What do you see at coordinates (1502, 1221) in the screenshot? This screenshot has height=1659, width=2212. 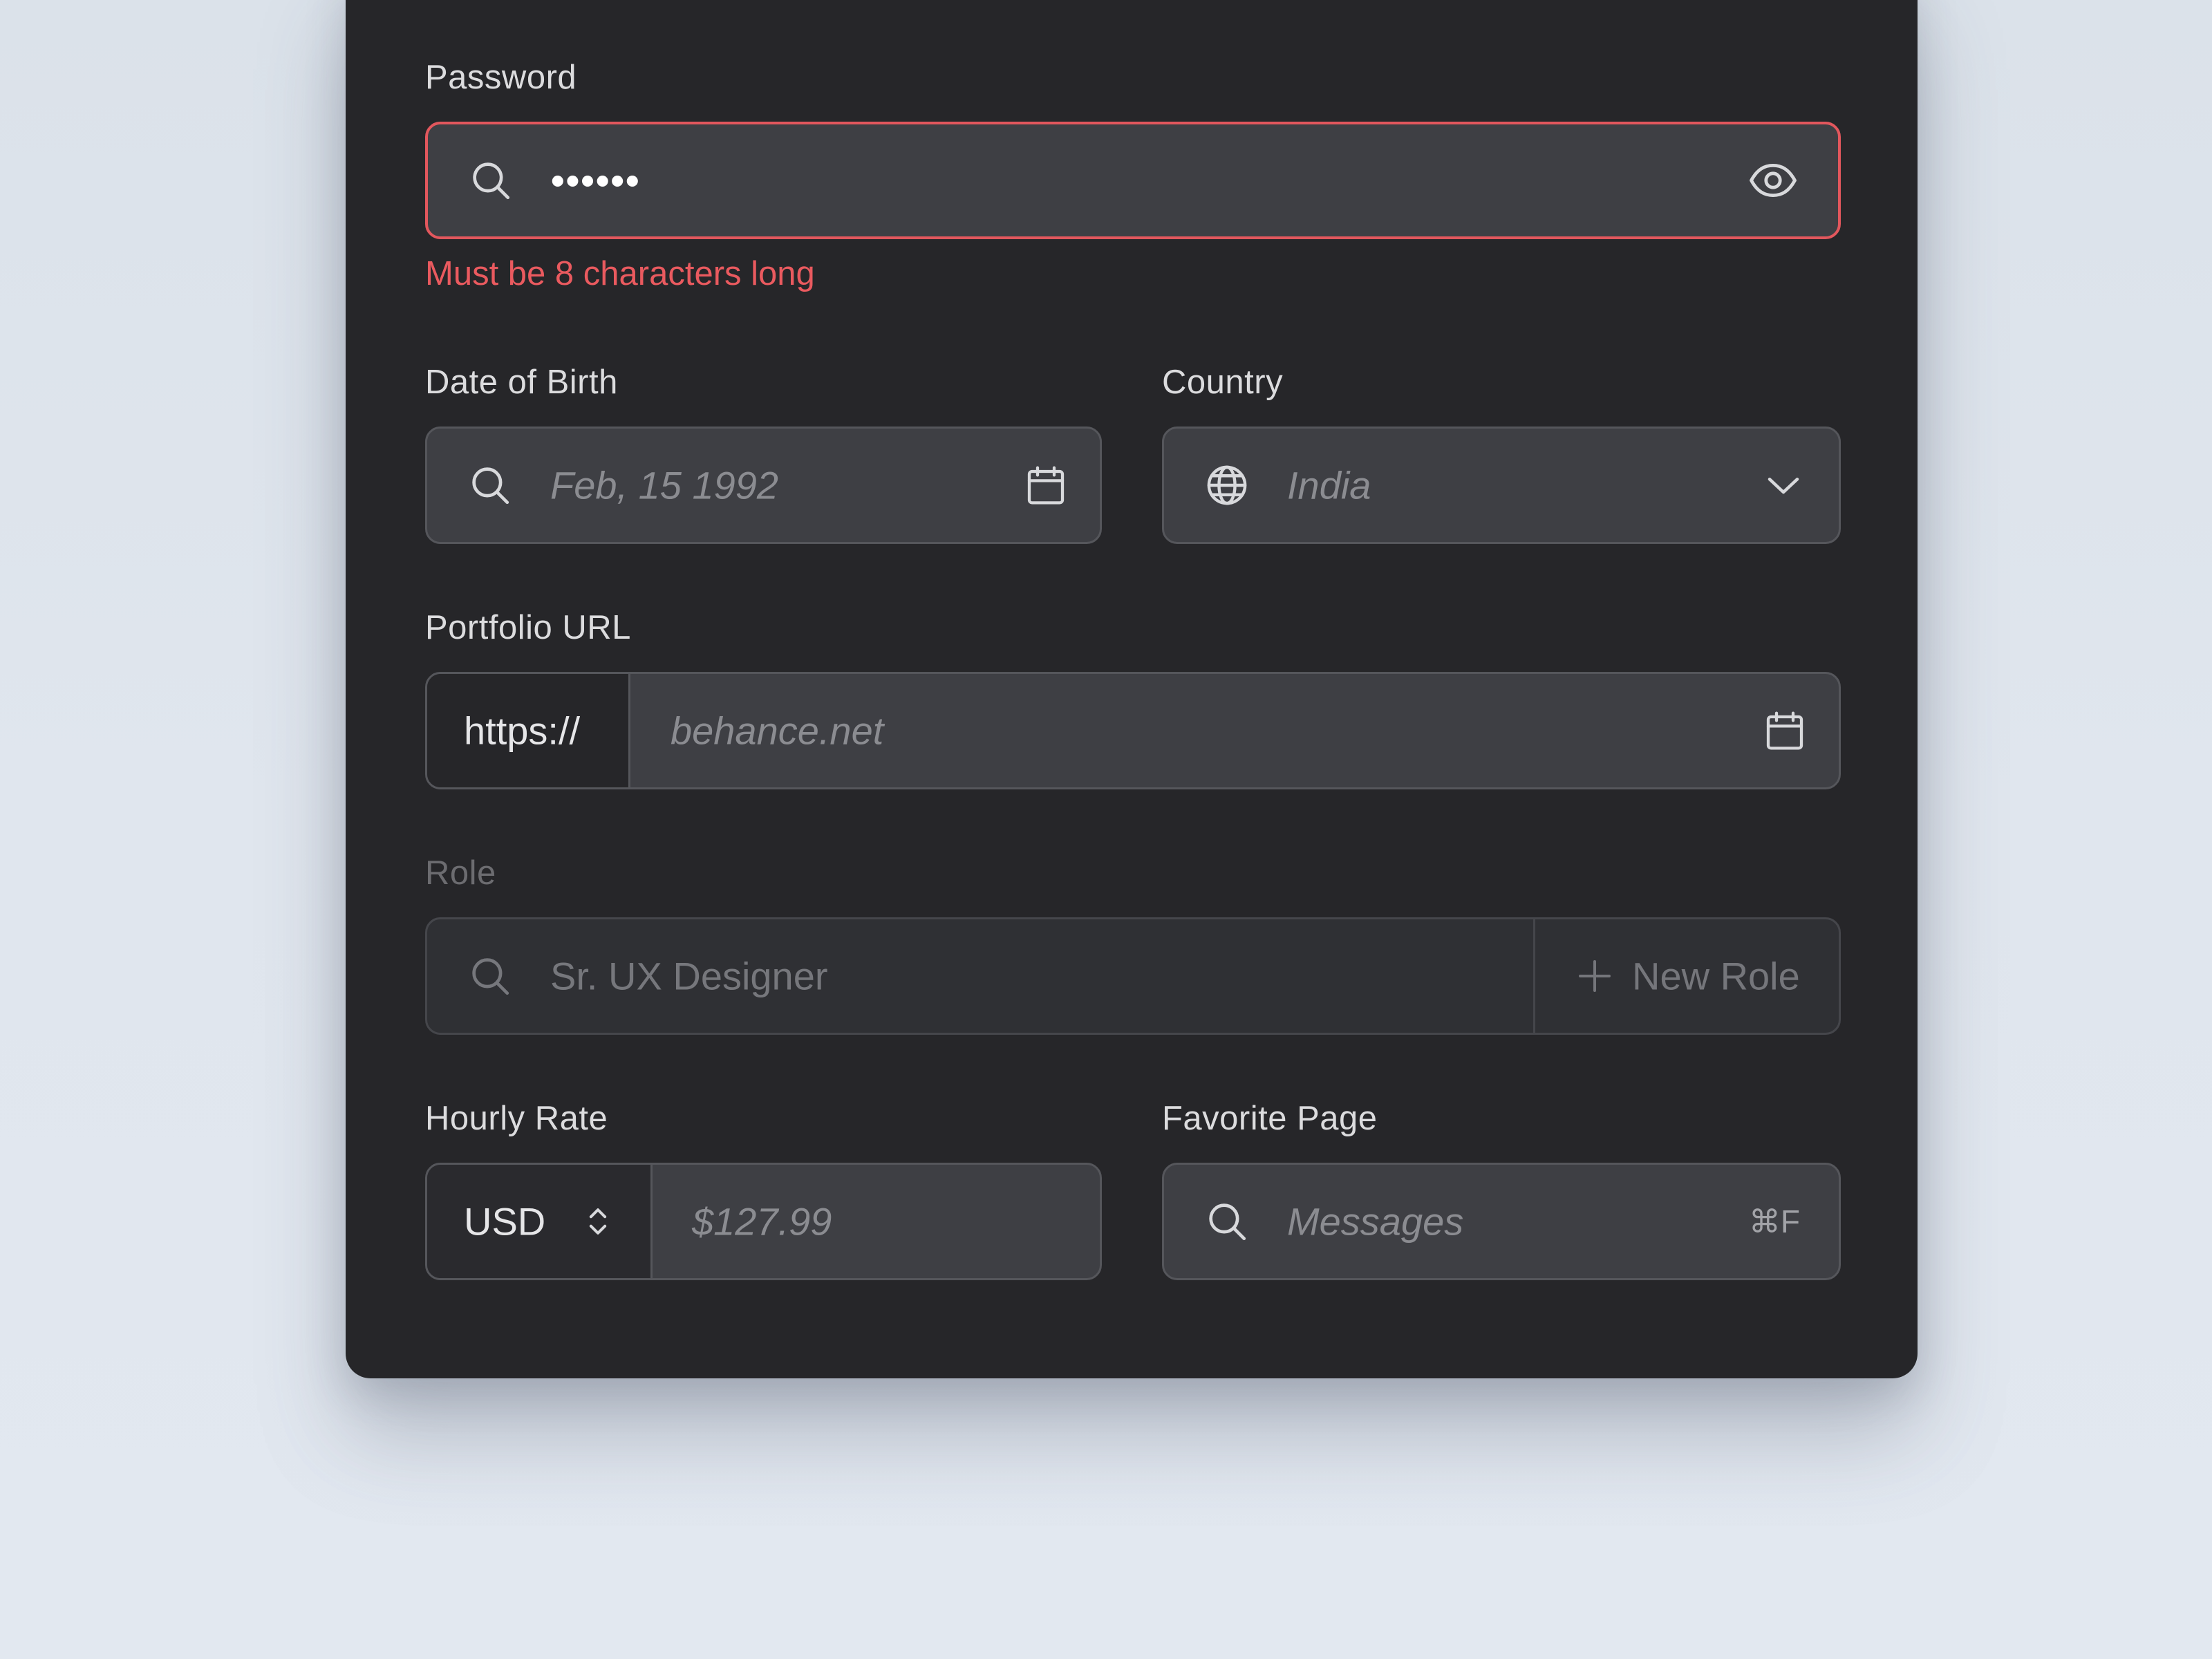 I see `favorite-page-search: Messages ⌘F` at bounding box center [1502, 1221].